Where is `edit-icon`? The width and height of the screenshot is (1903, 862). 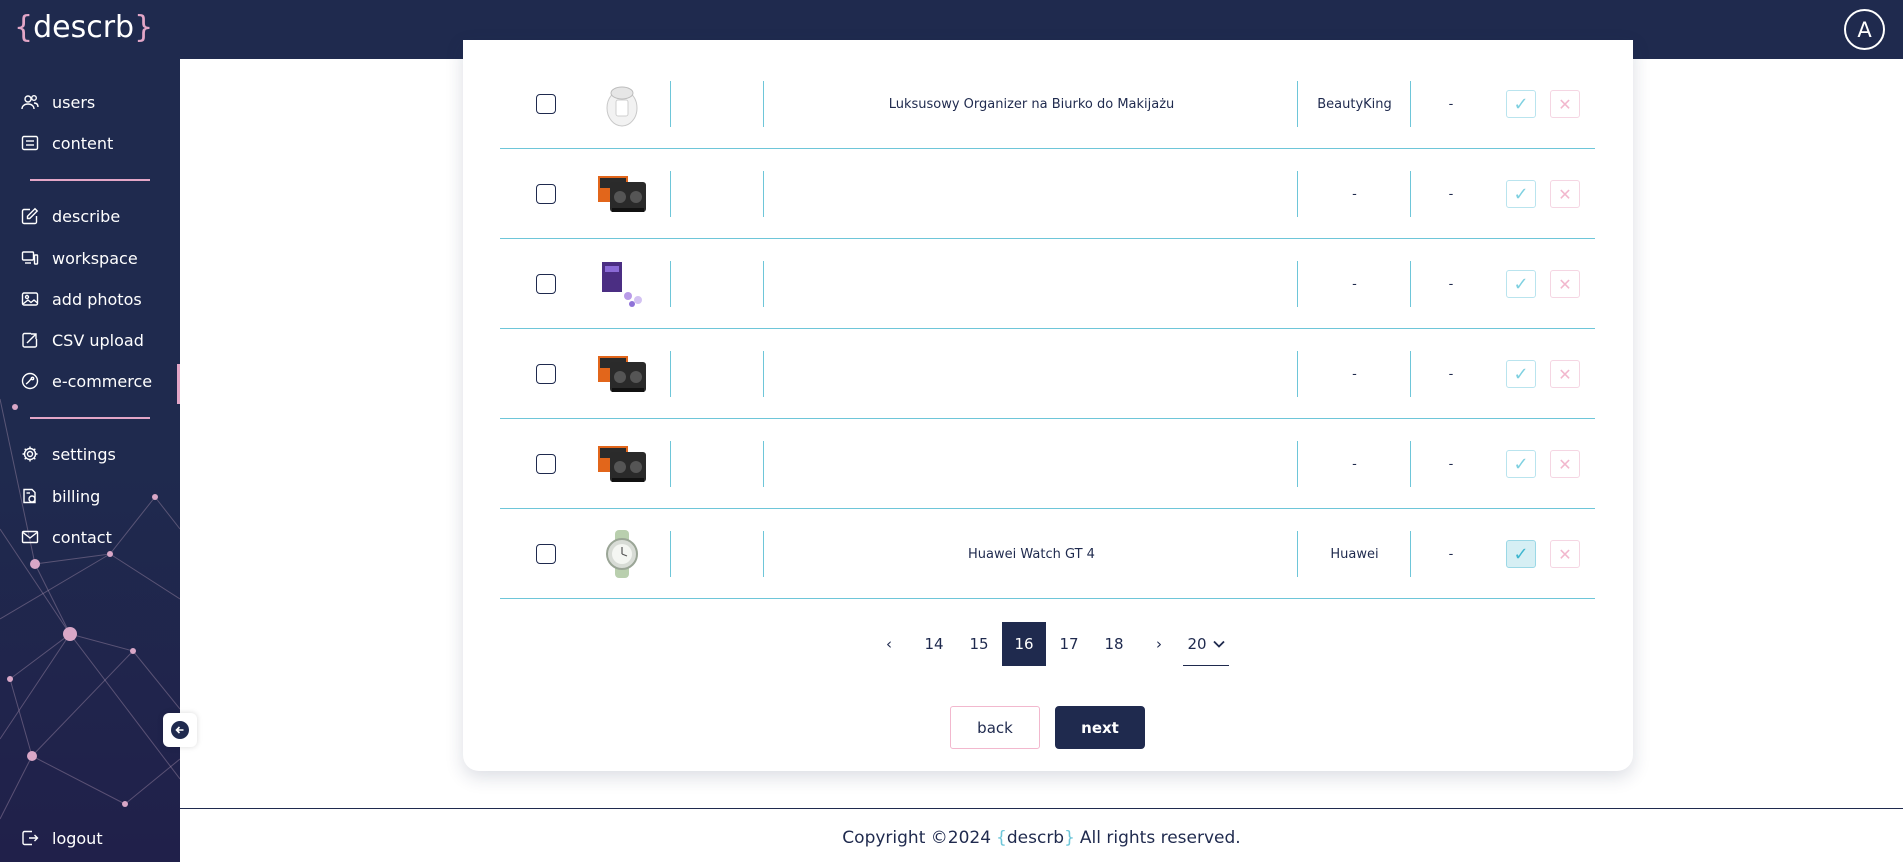
edit-icon is located at coordinates (30, 216).